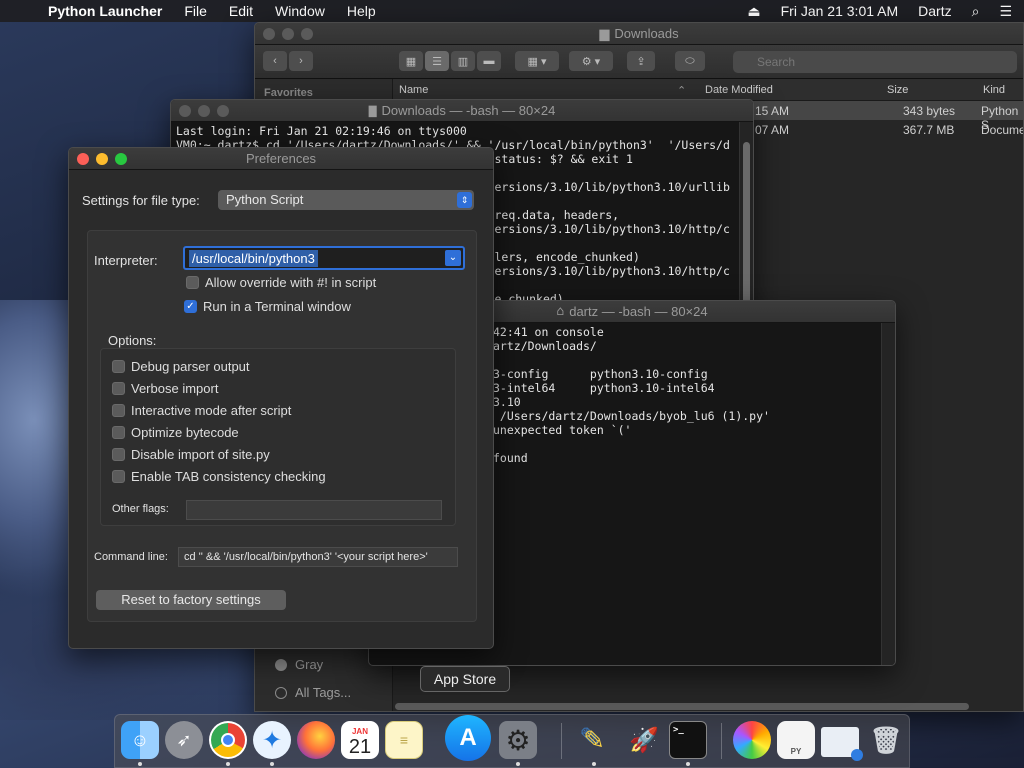  I want to click on icon-view-icon: ▦, so click(411, 61).